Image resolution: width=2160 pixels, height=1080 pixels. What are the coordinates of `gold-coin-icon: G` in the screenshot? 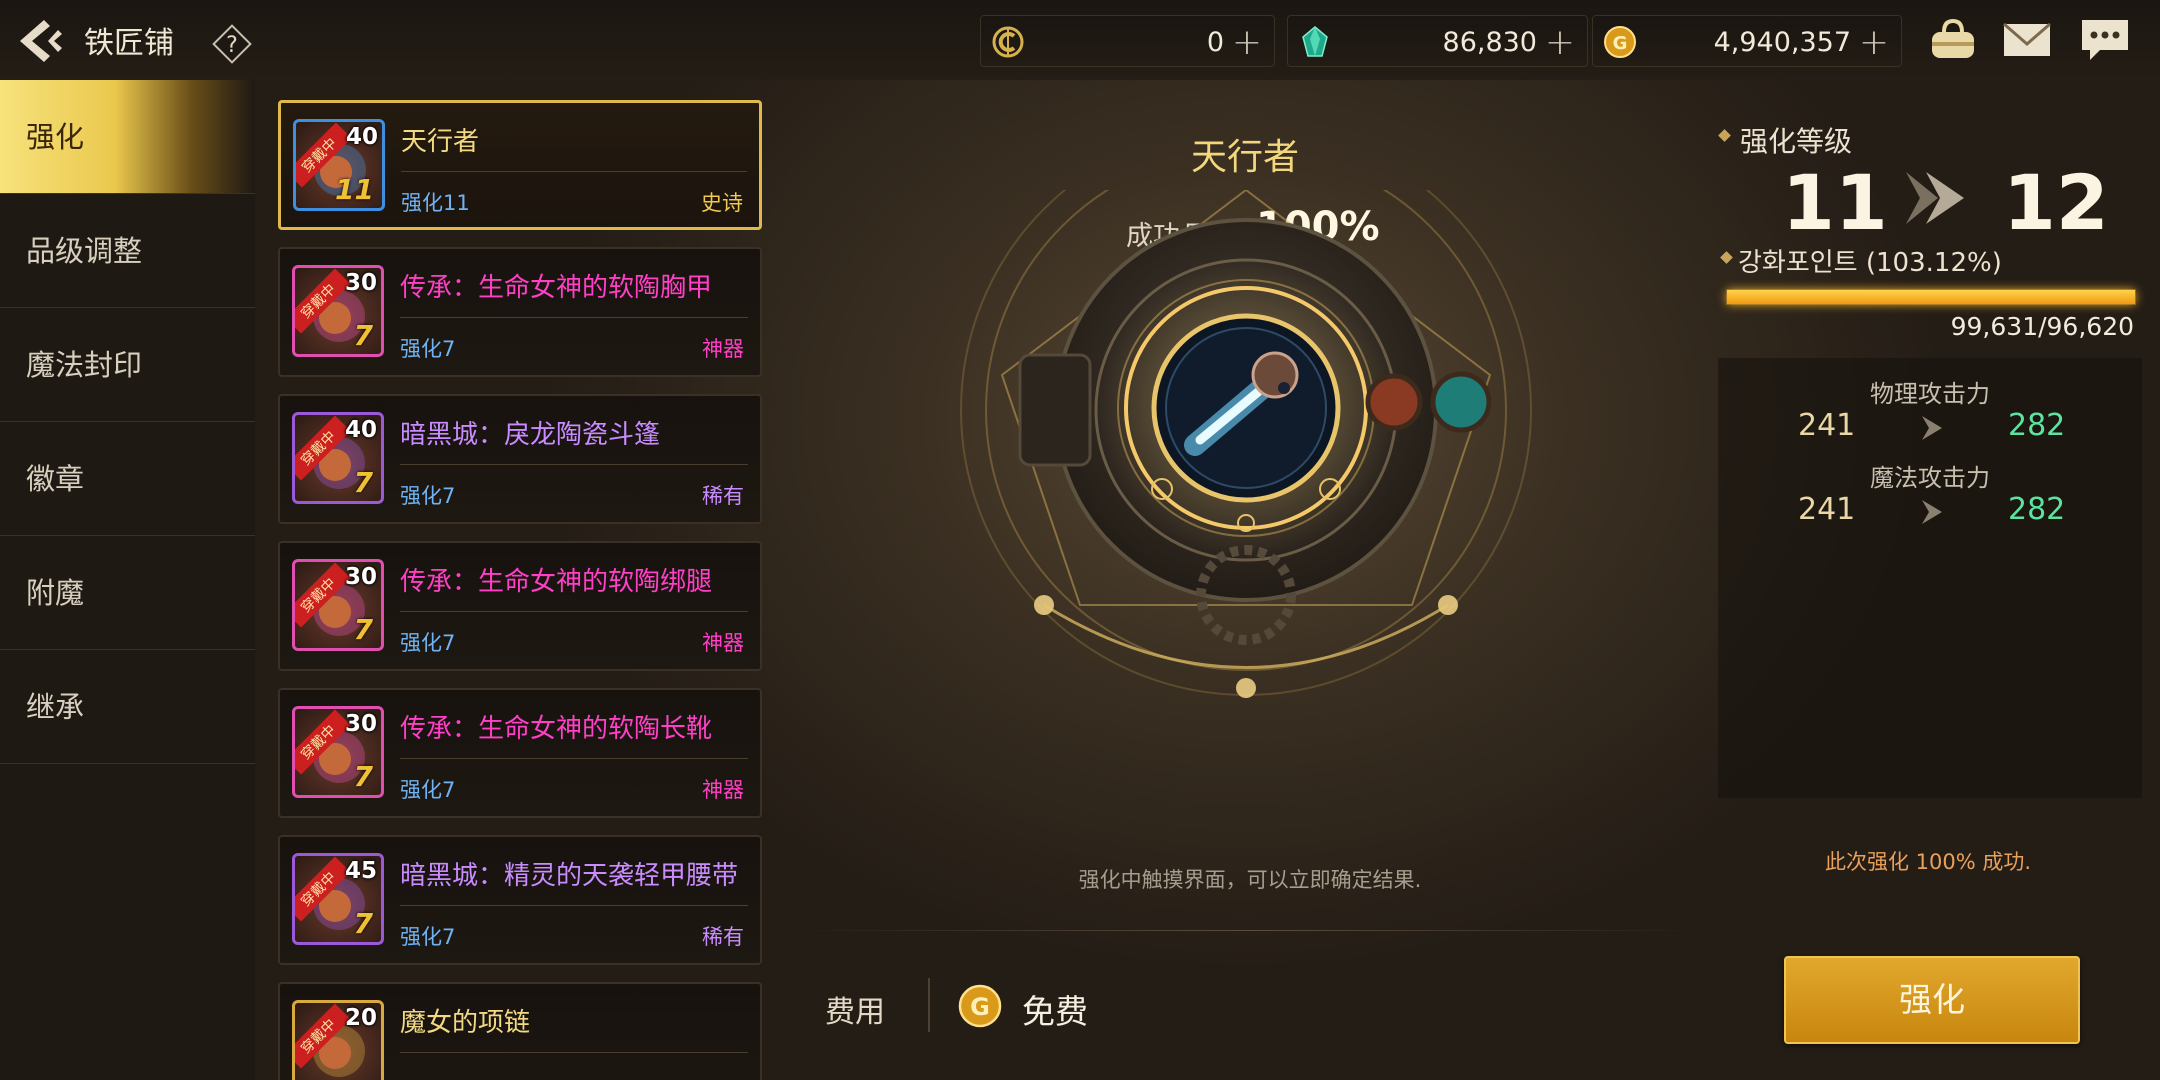 It's located at (980, 1006).